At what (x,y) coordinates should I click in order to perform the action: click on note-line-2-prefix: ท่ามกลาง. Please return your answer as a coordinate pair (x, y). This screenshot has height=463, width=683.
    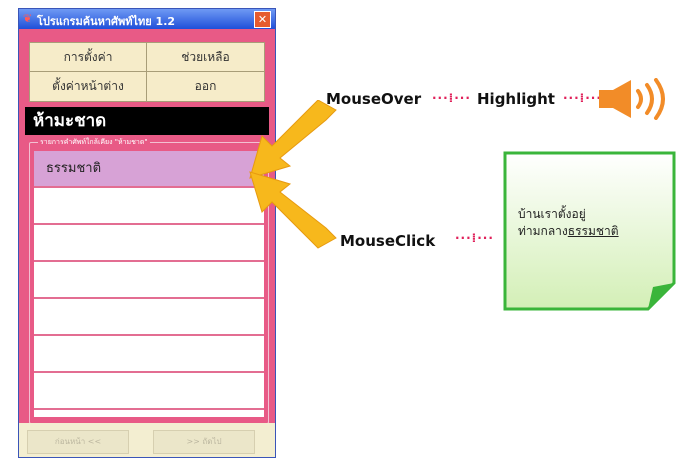
    Looking at the image, I should click on (543, 231).